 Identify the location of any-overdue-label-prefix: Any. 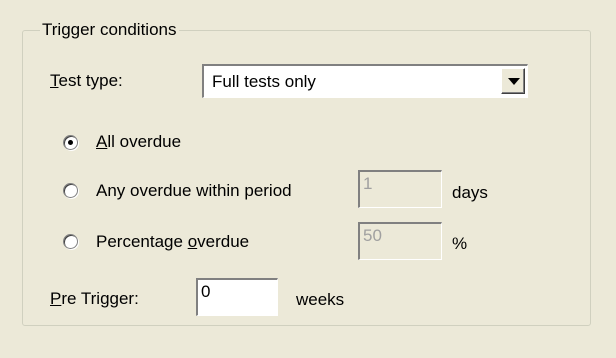
(111, 190).